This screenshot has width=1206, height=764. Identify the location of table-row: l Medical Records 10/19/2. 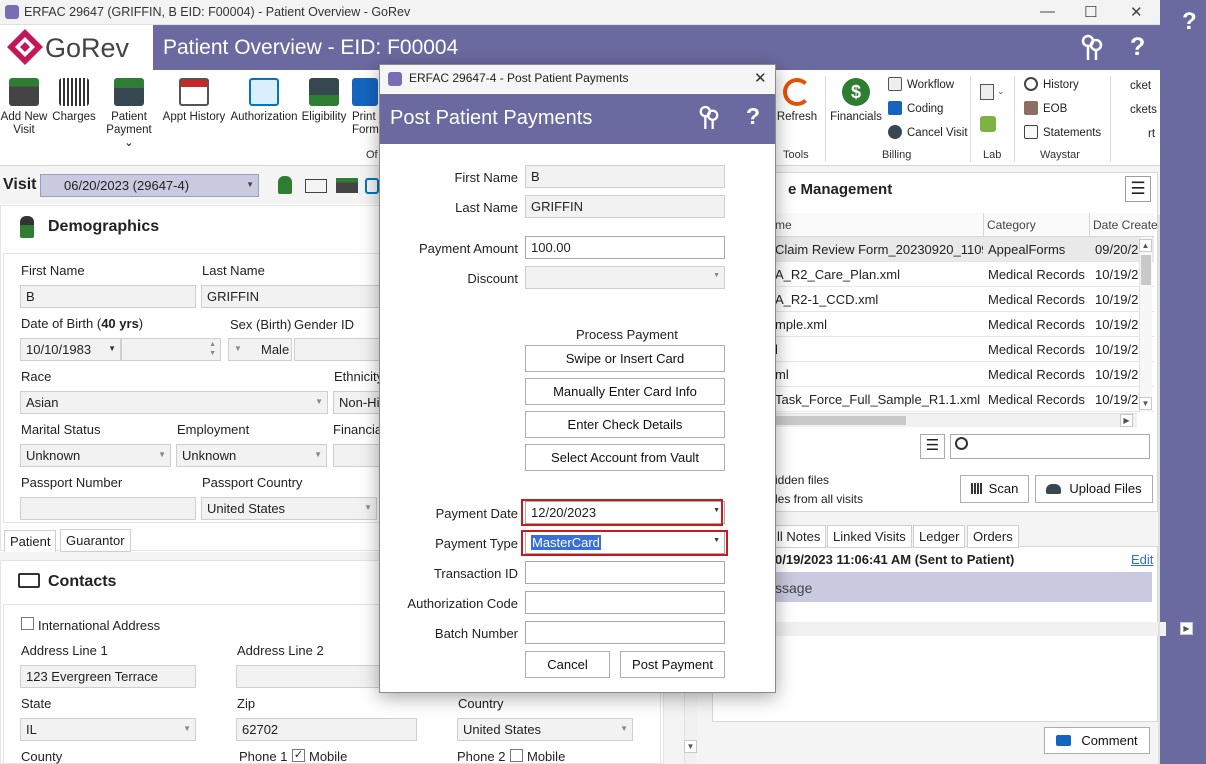
(963, 349).